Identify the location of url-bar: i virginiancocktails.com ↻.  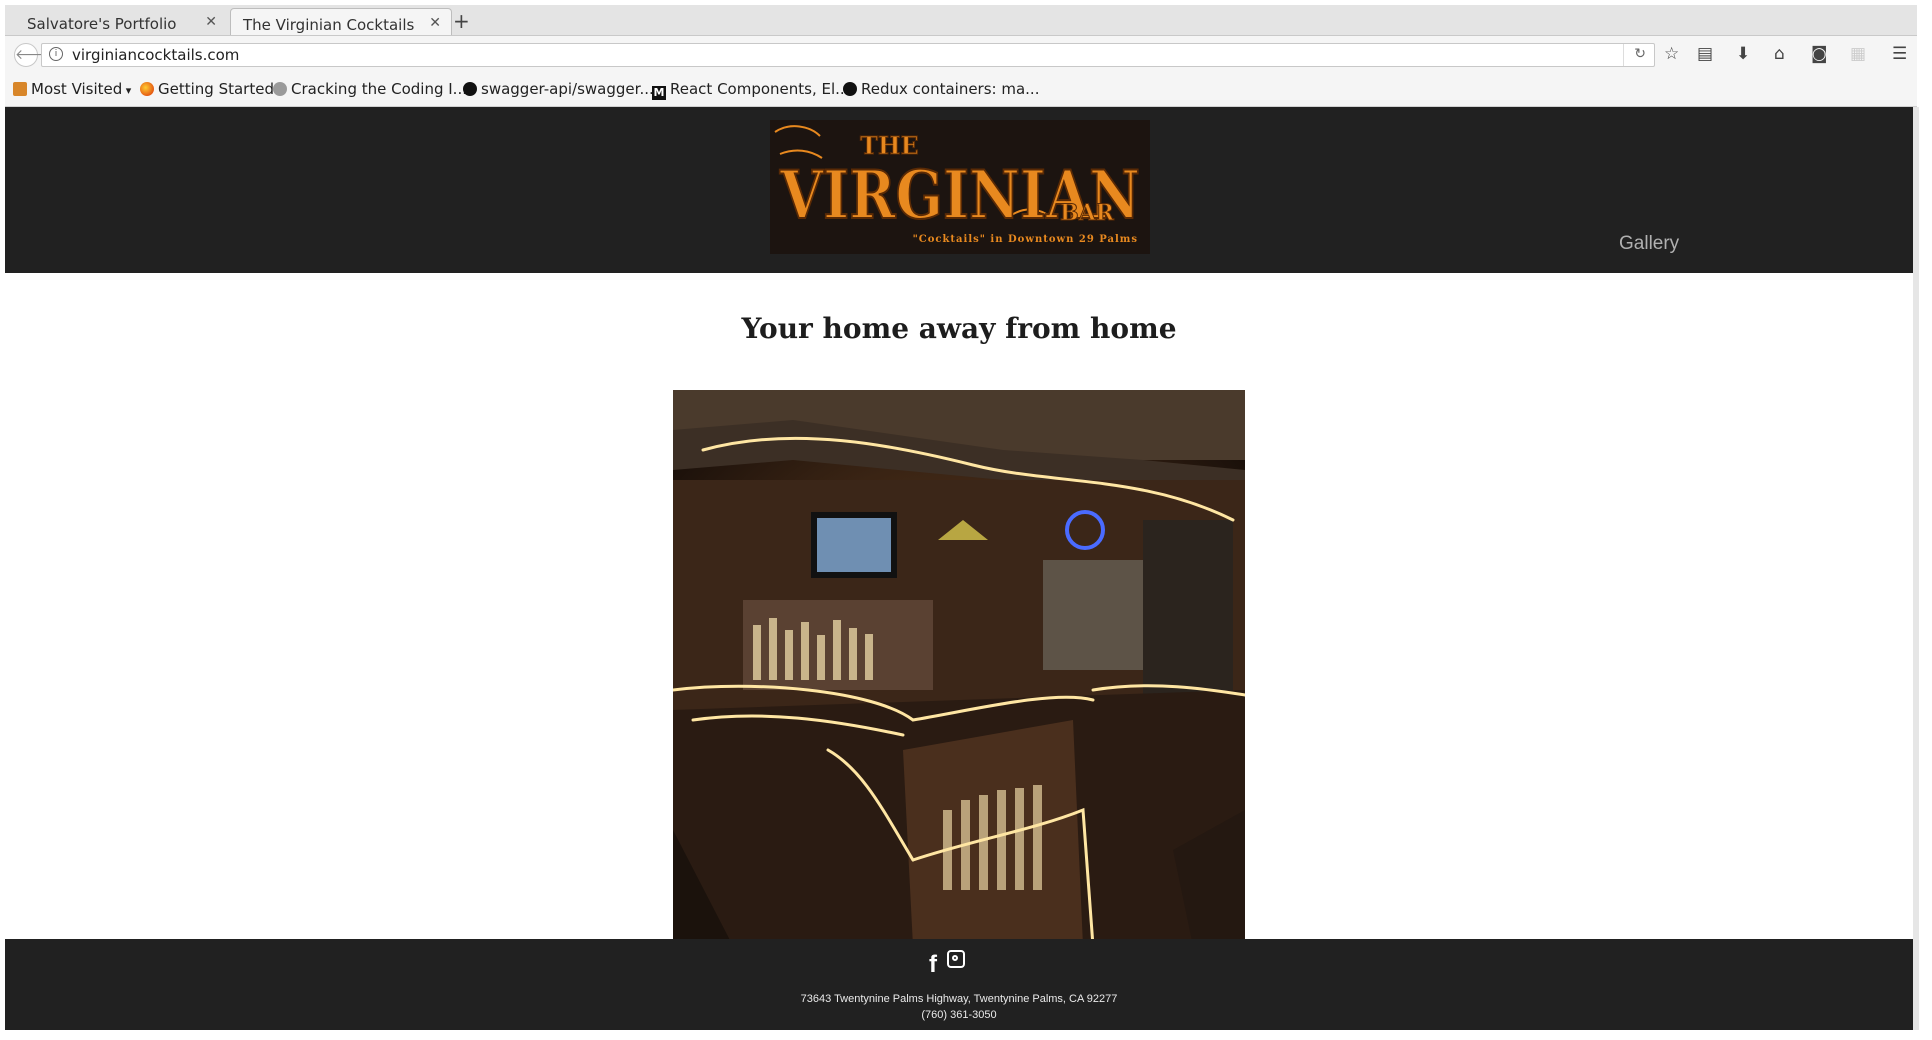
(848, 55).